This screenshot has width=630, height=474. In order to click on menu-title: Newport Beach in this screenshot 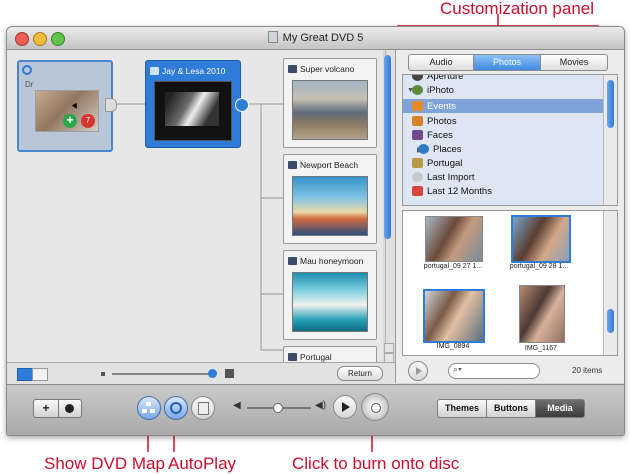, I will do `click(329, 165)`.